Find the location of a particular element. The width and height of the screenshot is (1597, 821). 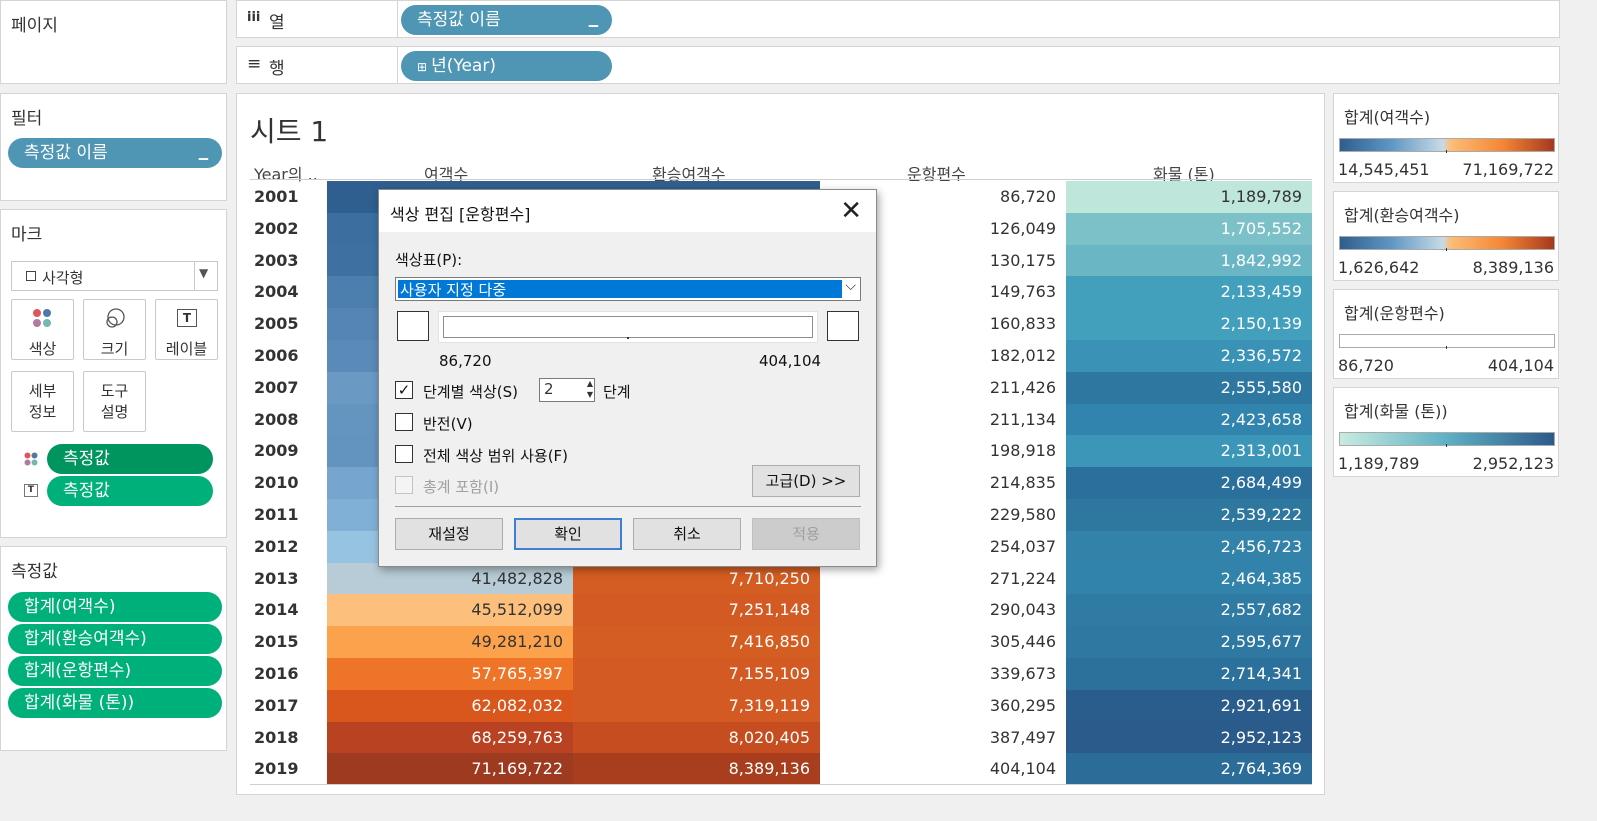

table-cell-transfer: 8,020,405 is located at coordinates (696, 737).